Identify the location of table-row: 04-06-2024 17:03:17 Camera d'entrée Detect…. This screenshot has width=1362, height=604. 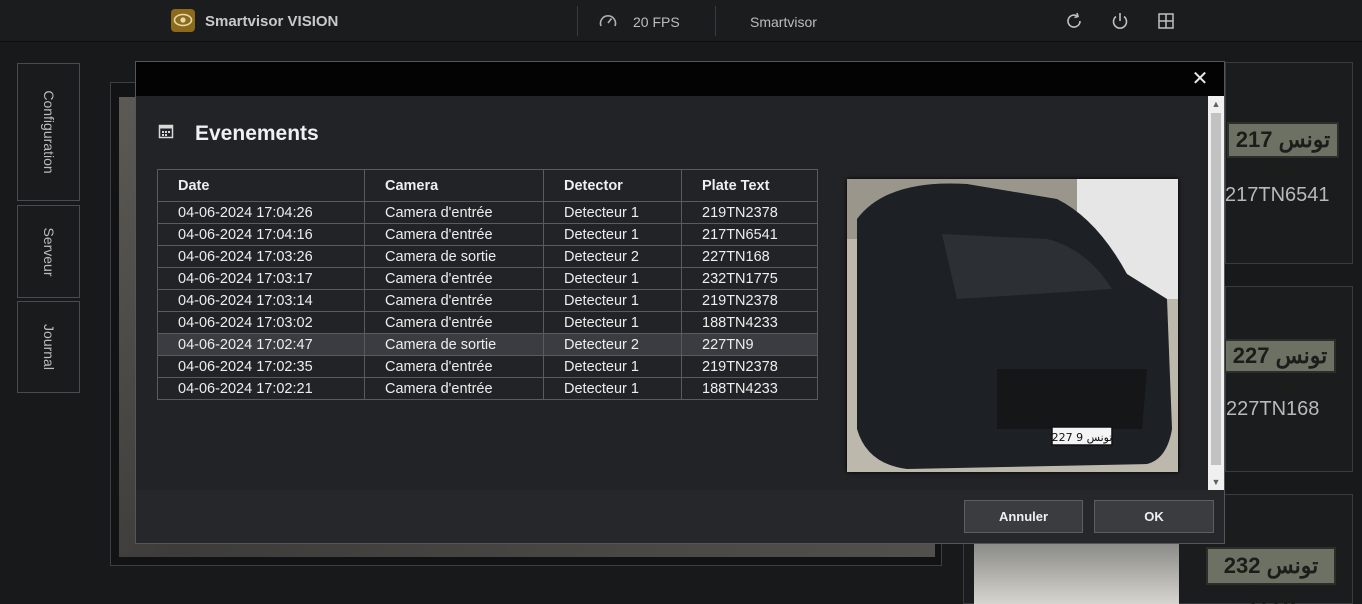
(487, 278).